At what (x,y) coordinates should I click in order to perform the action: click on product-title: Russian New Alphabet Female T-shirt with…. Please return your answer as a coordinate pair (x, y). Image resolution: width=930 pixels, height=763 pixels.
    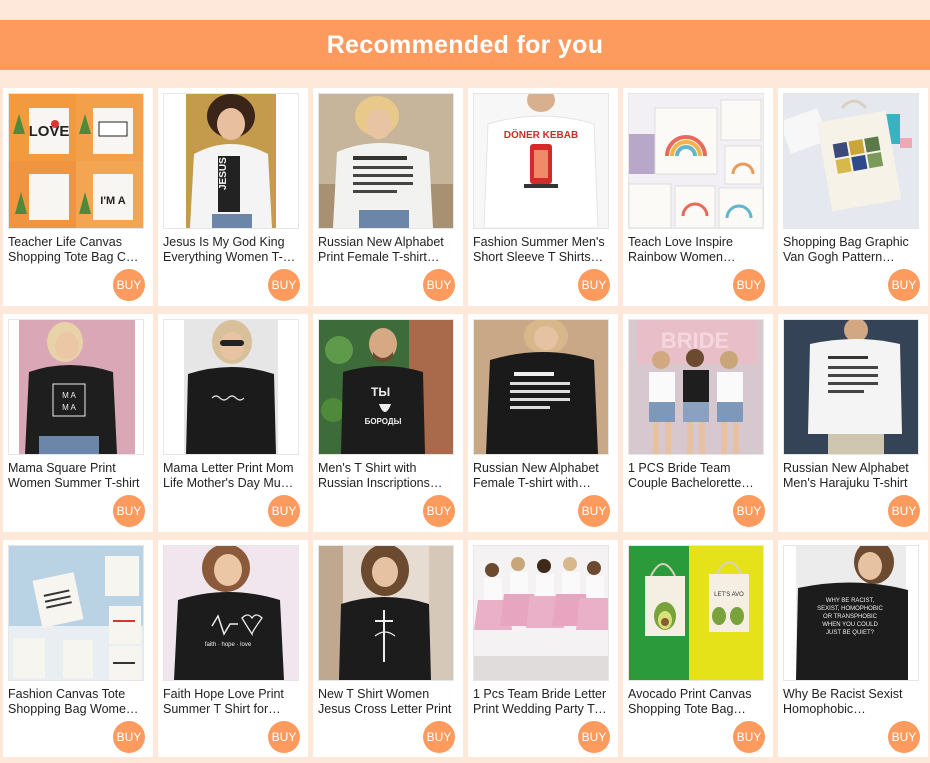
    Looking at the image, I should click on (541, 476).